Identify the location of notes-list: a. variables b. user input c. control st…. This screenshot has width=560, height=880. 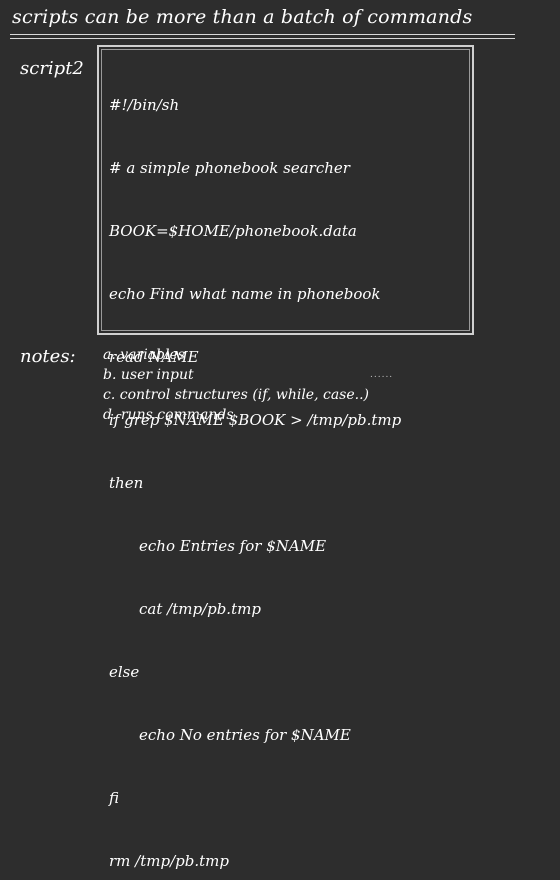
(236, 385).